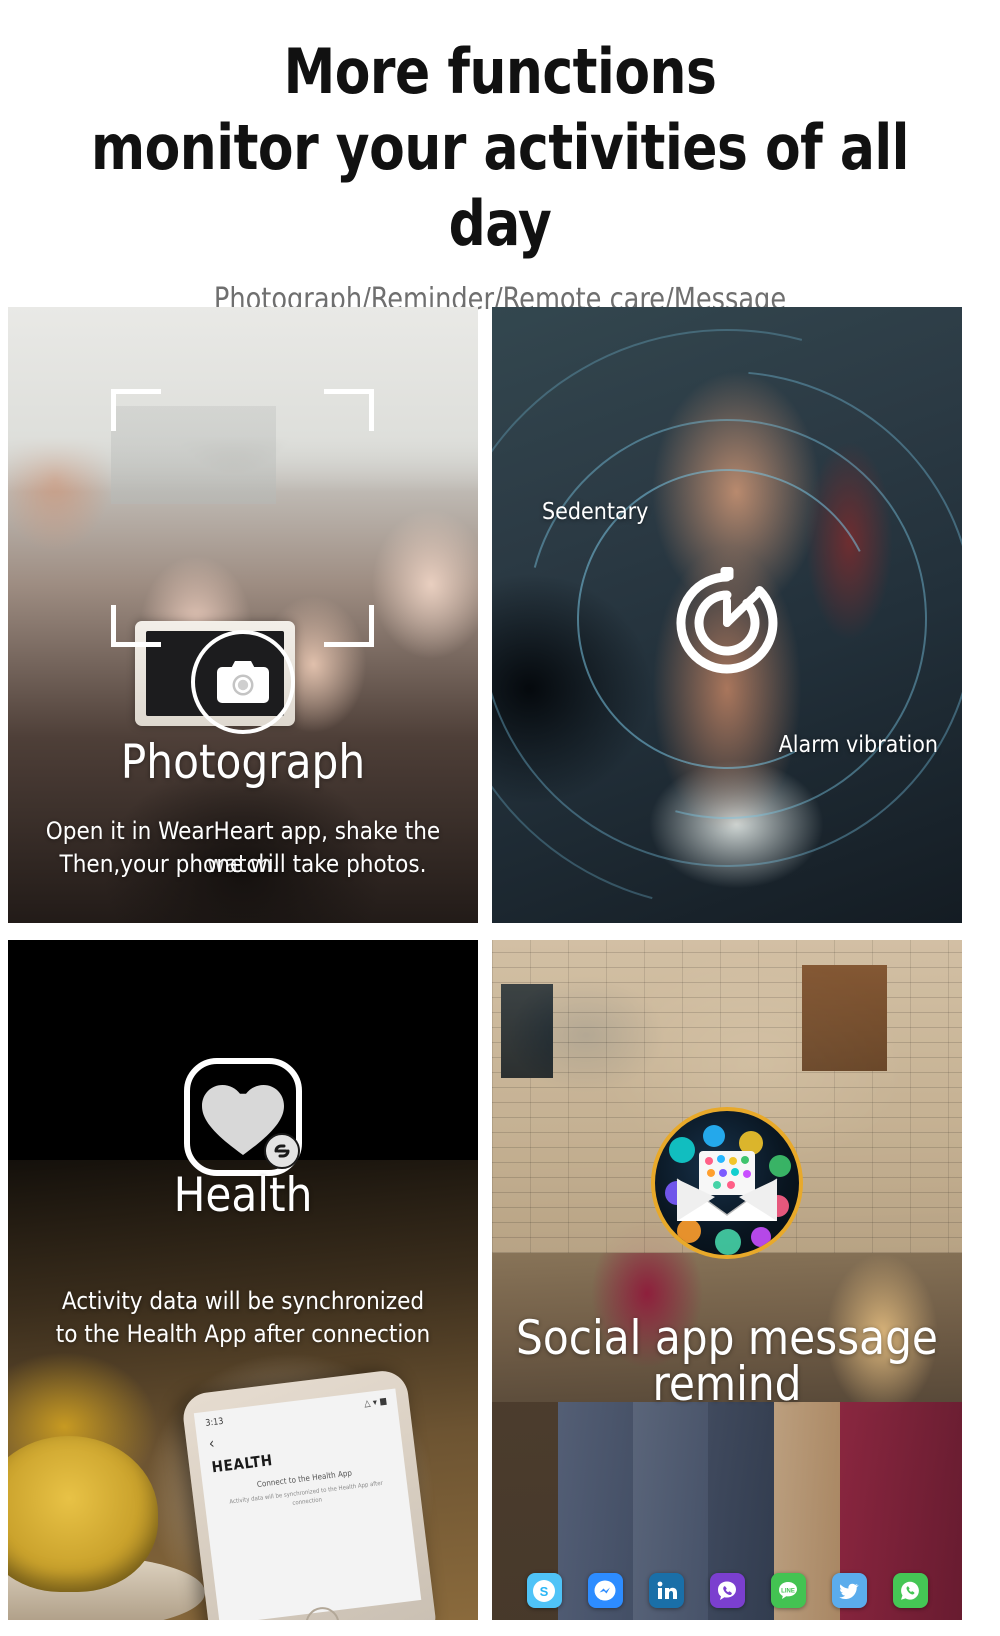 The width and height of the screenshot is (1000, 1636). I want to click on phone-status-time: 3:13, so click(214, 1422).